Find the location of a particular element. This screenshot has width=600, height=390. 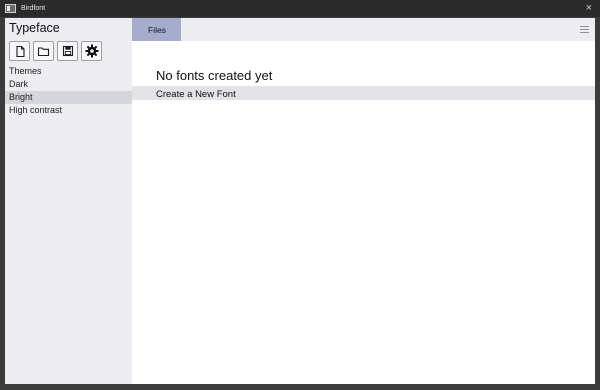

save-icon is located at coordinates (67, 51).